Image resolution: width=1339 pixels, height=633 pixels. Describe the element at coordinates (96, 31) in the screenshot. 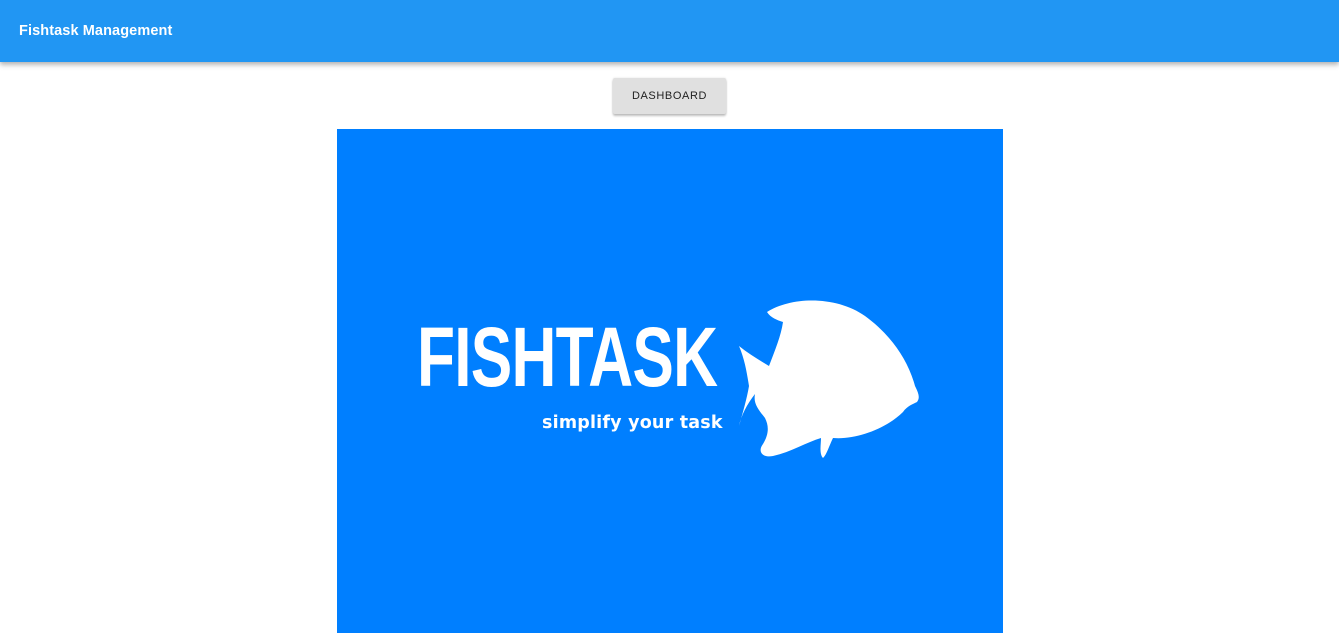

I see `app-title: Fishtask Management` at that location.